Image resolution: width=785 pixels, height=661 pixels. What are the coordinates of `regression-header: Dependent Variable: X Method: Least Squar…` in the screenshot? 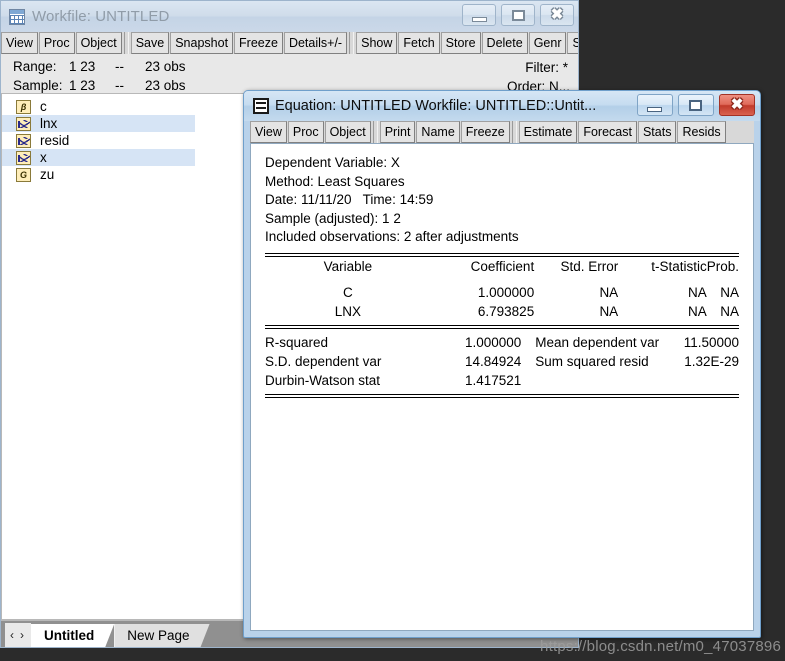 It's located at (502, 200).